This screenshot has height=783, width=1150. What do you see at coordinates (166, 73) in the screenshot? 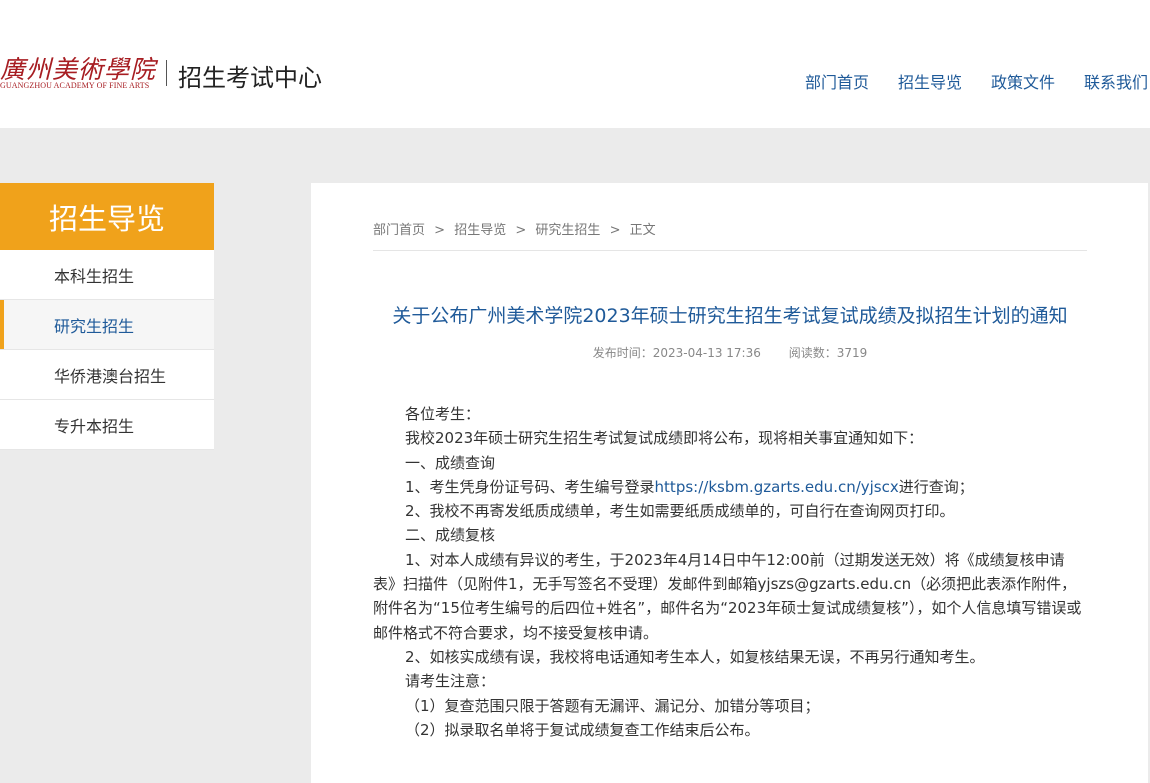
I see `logo-divider` at bounding box center [166, 73].